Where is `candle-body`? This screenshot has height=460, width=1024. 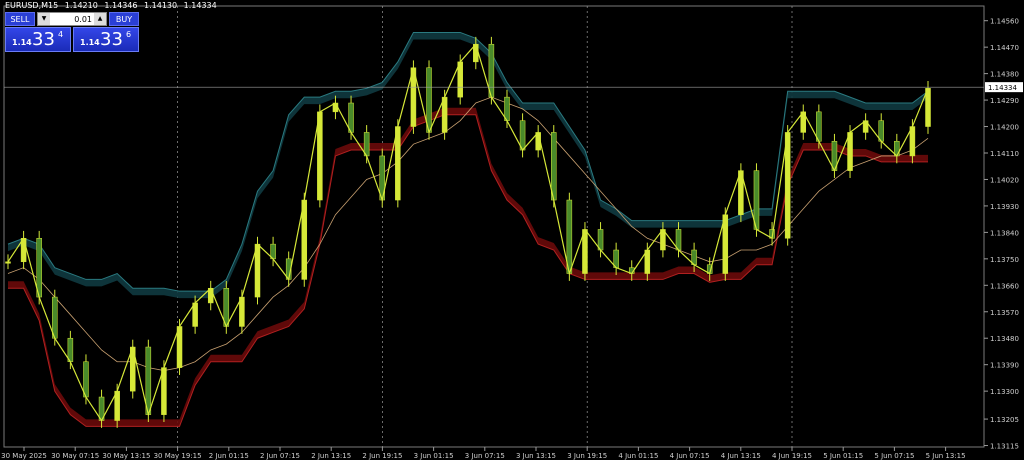 candle-body is located at coordinates (8, 262).